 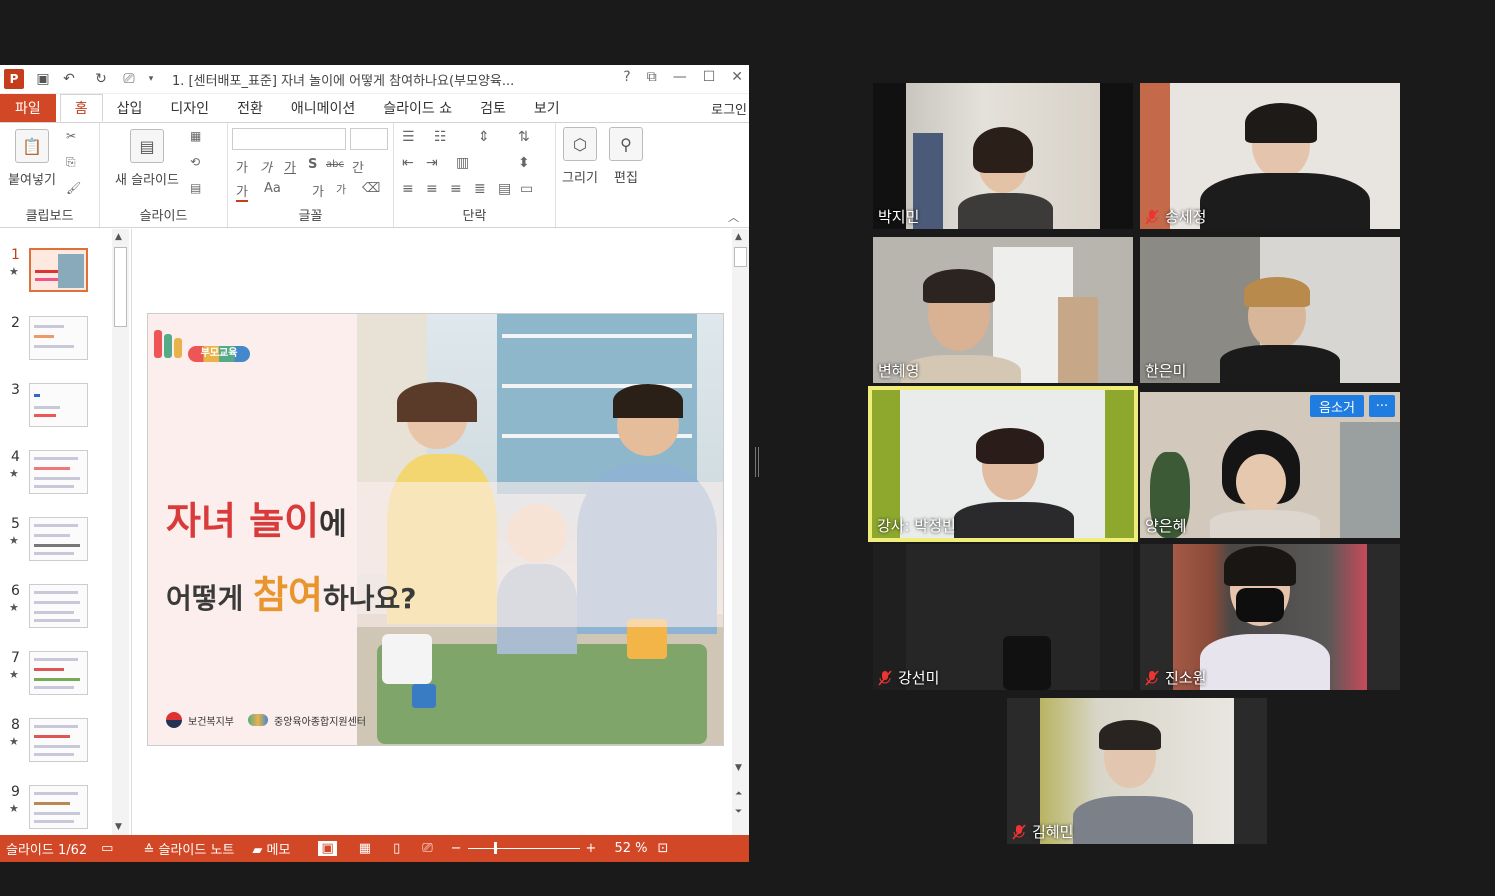 I want to click on mute-participant-button: 음소거, so click(x=1337, y=406).